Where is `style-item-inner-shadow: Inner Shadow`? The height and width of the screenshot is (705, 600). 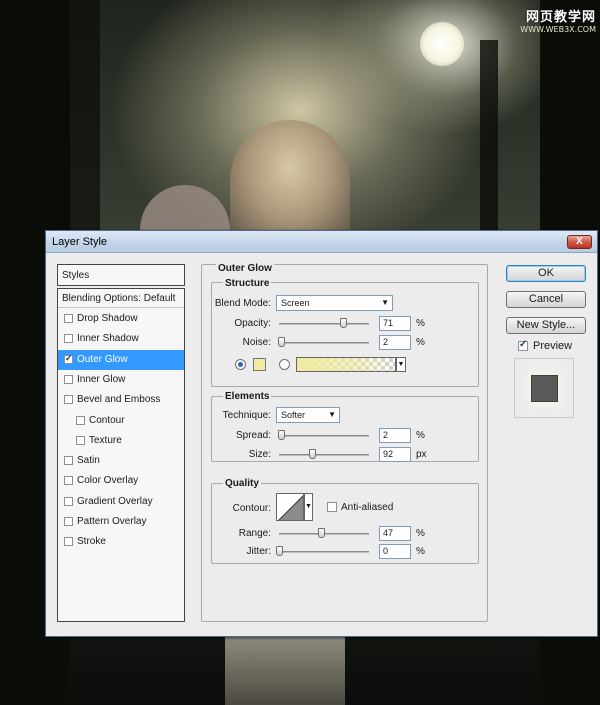
style-item-inner-shadow: Inner Shadow is located at coordinates (121, 339).